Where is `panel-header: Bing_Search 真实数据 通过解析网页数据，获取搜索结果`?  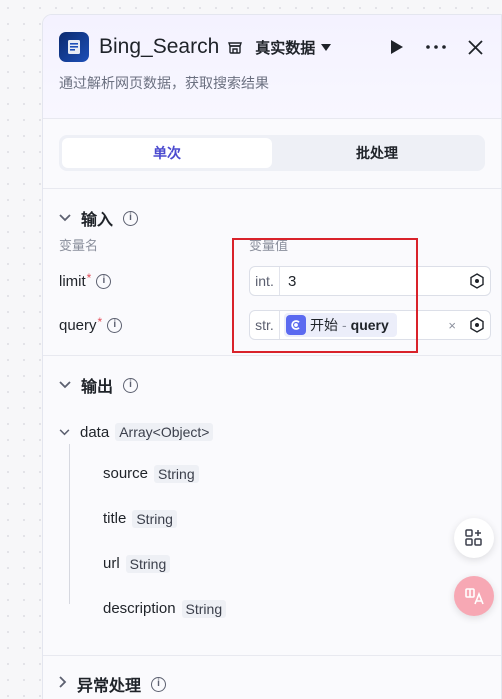 panel-header: Bing_Search 真实数据 通过解析网页数据，获取搜索结果 is located at coordinates (272, 67).